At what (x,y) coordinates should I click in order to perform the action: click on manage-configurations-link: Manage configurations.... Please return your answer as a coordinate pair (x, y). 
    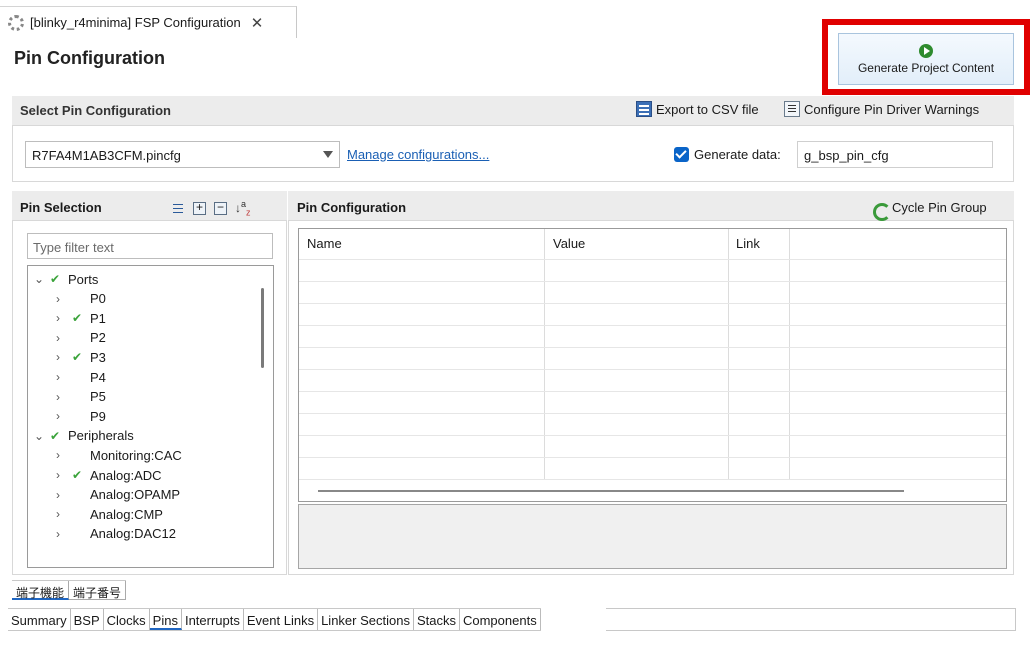
    Looking at the image, I should click on (418, 154).